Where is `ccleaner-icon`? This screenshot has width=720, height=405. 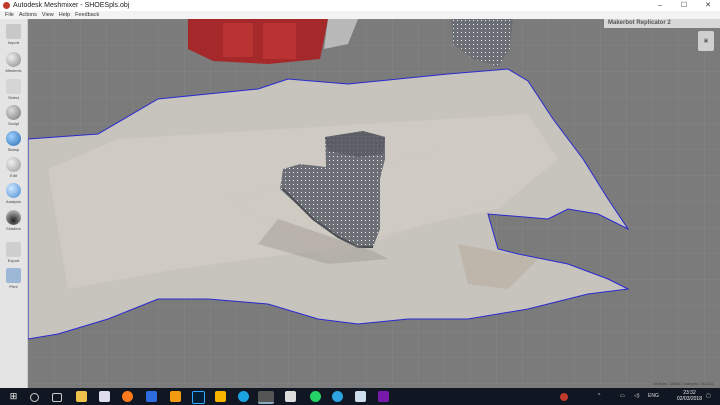 ccleaner-icon is located at coordinates (243, 396).